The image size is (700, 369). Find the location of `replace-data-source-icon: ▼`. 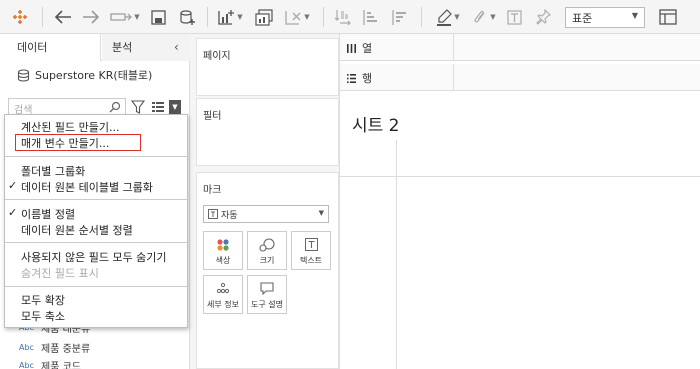

replace-data-source-icon: ▼ is located at coordinates (125, 17).